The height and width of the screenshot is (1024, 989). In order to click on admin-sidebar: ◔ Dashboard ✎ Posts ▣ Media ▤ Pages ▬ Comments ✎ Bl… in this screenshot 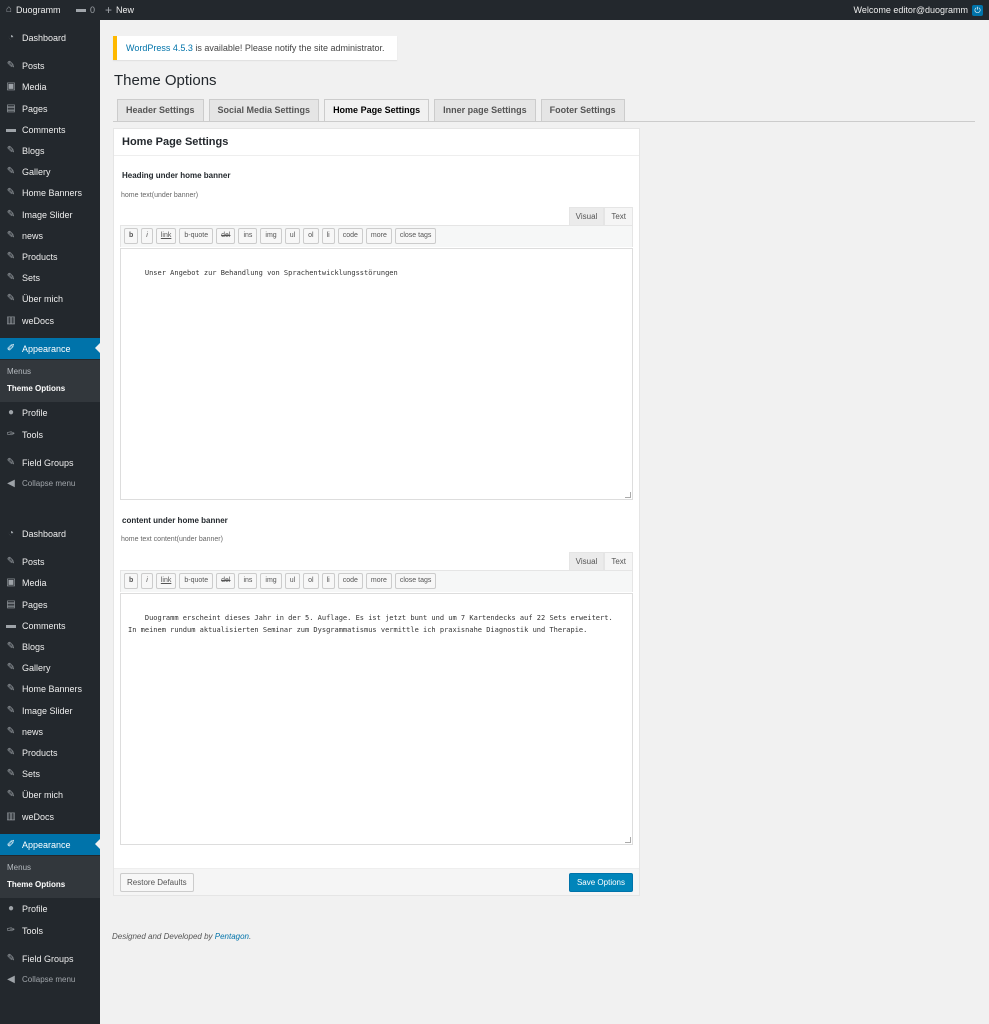, I will do `click(50, 522)`.